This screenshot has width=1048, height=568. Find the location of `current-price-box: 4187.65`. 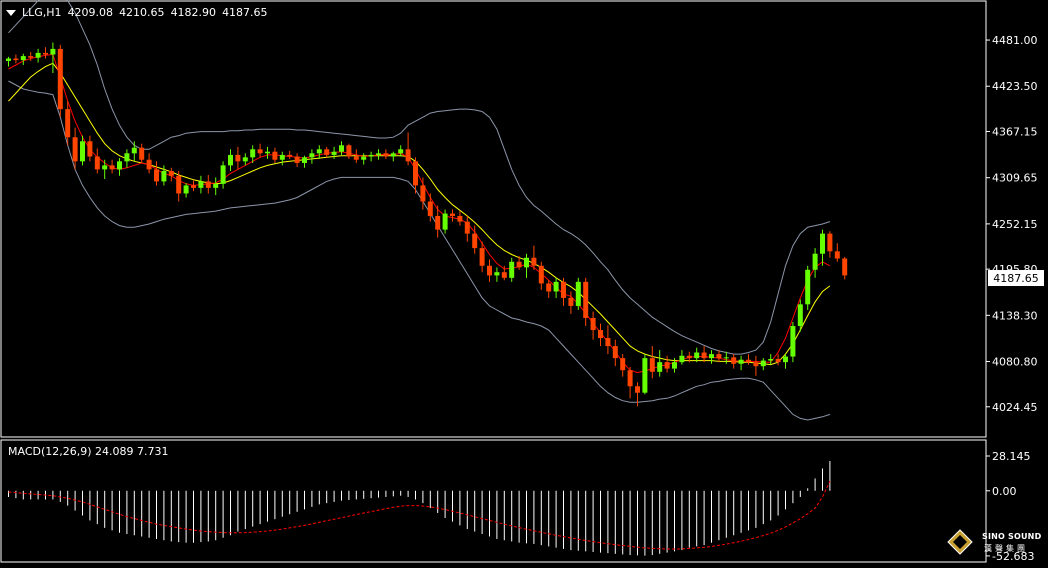

current-price-box: 4187.65 is located at coordinates (1016, 278).